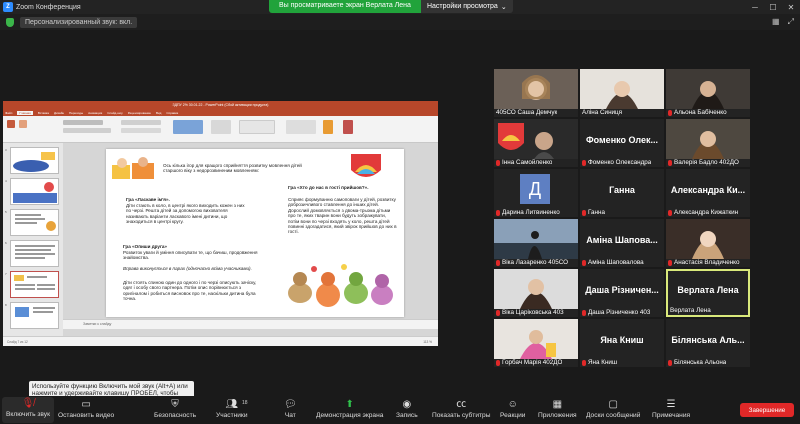  I want to click on editing-icon, so click(301, 127).